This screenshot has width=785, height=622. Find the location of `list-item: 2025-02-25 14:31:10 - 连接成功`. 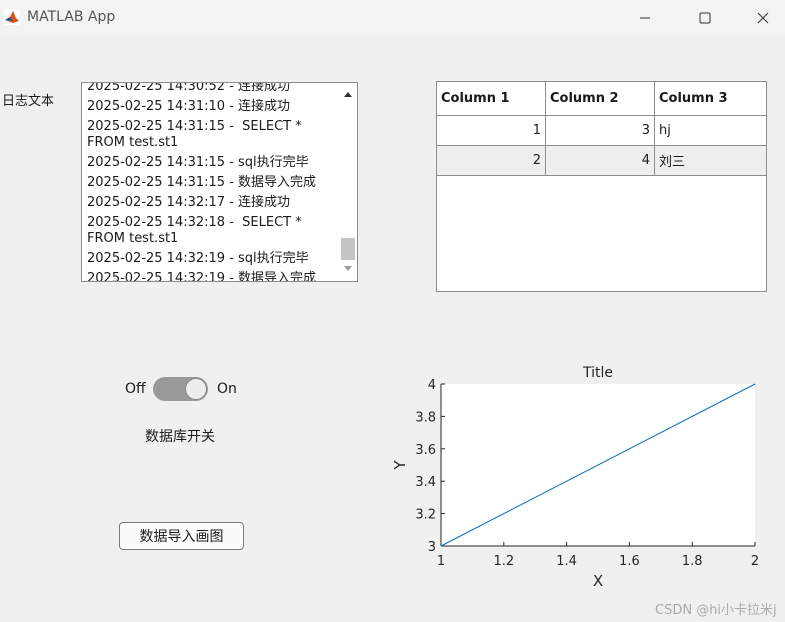

list-item: 2025-02-25 14:31:10 - 连接成功 is located at coordinates (211, 107).